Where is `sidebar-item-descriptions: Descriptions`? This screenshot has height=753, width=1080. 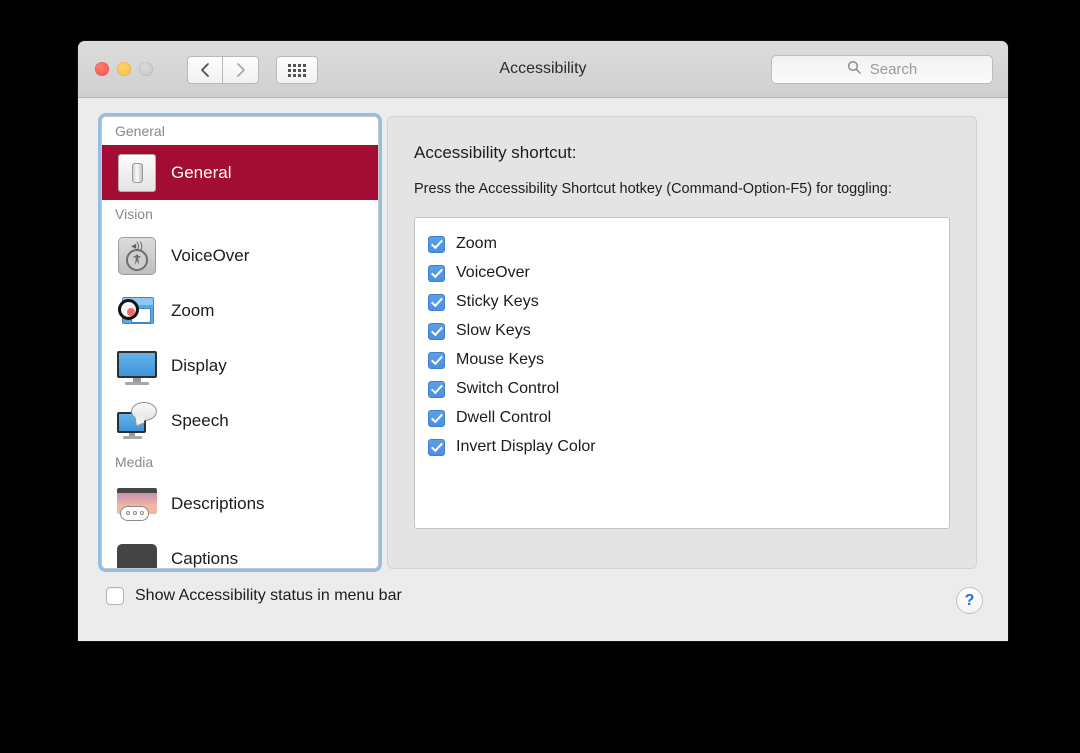 sidebar-item-descriptions: Descriptions is located at coordinates (240, 503).